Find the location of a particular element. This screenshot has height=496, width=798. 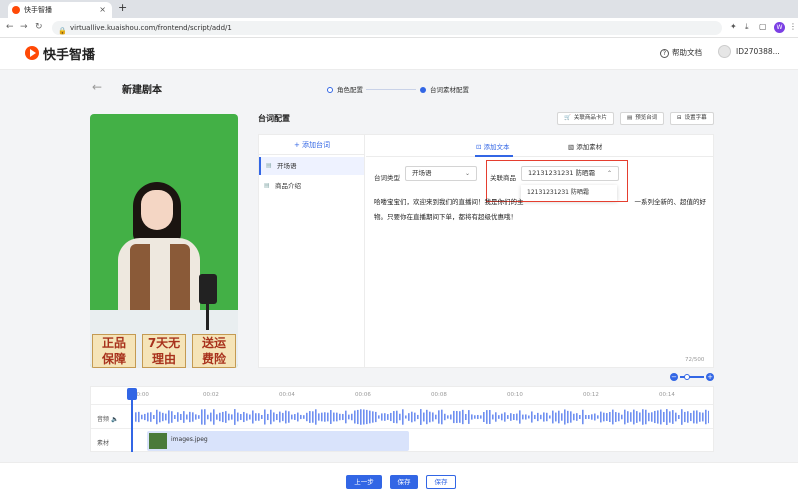

user-avatar is located at coordinates (724, 51).